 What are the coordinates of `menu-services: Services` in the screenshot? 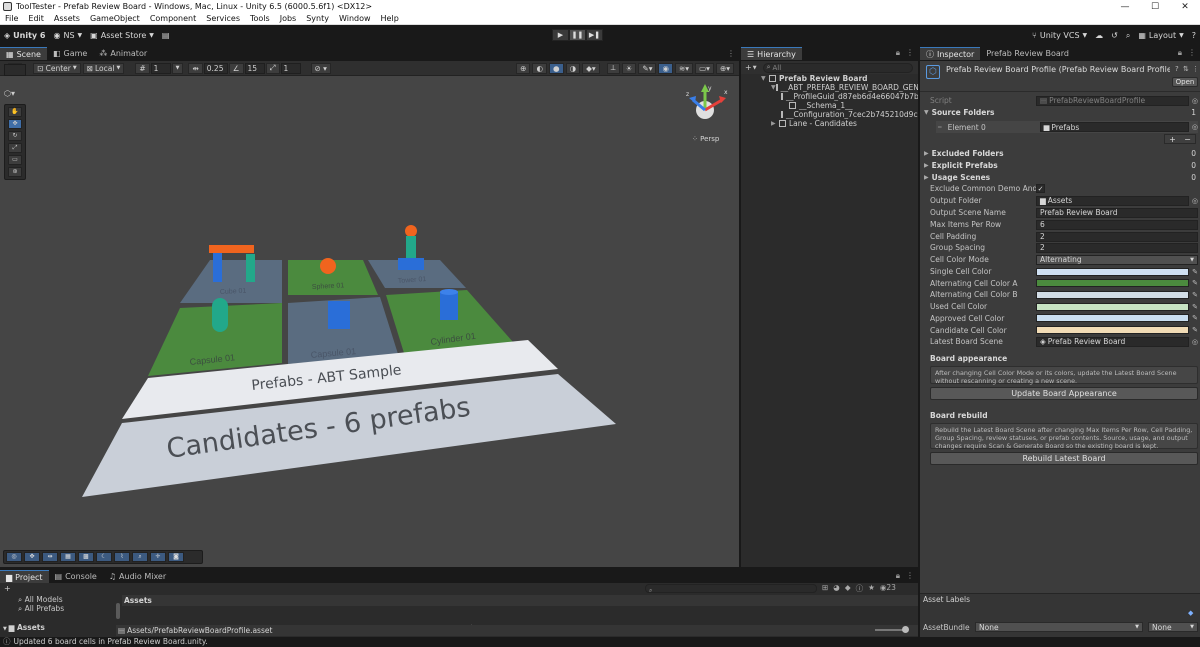 It's located at (223, 18).